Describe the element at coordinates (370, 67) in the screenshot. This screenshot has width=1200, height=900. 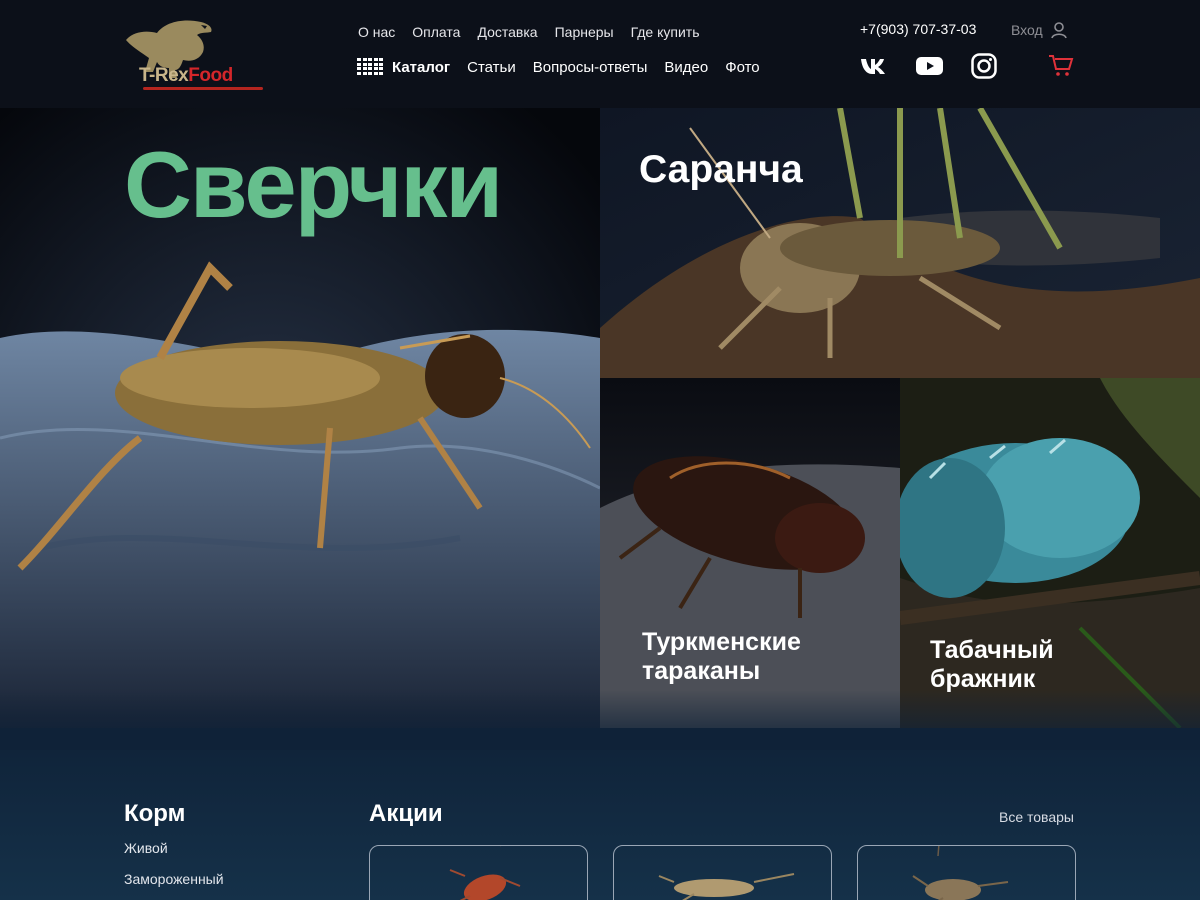
I see `grid-menu-icon` at that location.